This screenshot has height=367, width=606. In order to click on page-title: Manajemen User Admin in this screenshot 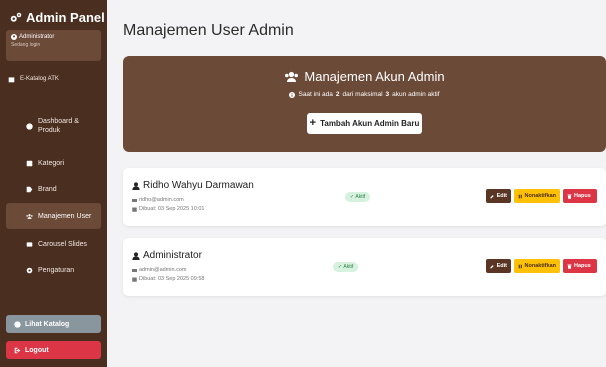, I will do `click(208, 30)`.